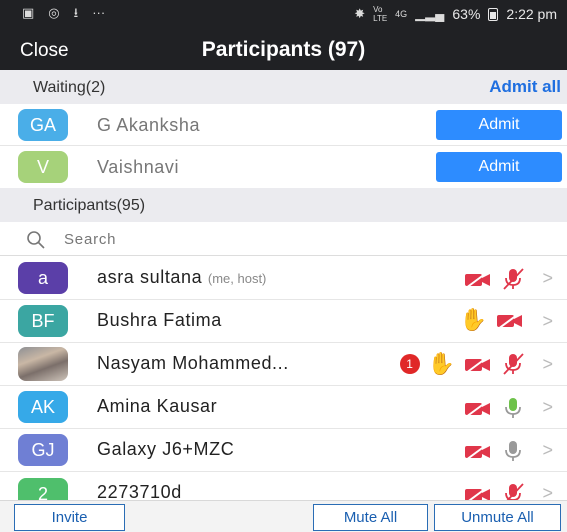 The height and width of the screenshot is (532, 567). I want to click on avatar: AK, so click(43, 407).